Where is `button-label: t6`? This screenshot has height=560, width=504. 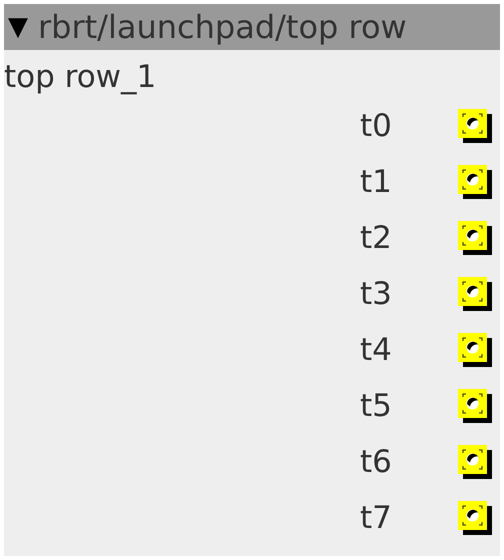
button-label: t6 is located at coordinates (376, 462).